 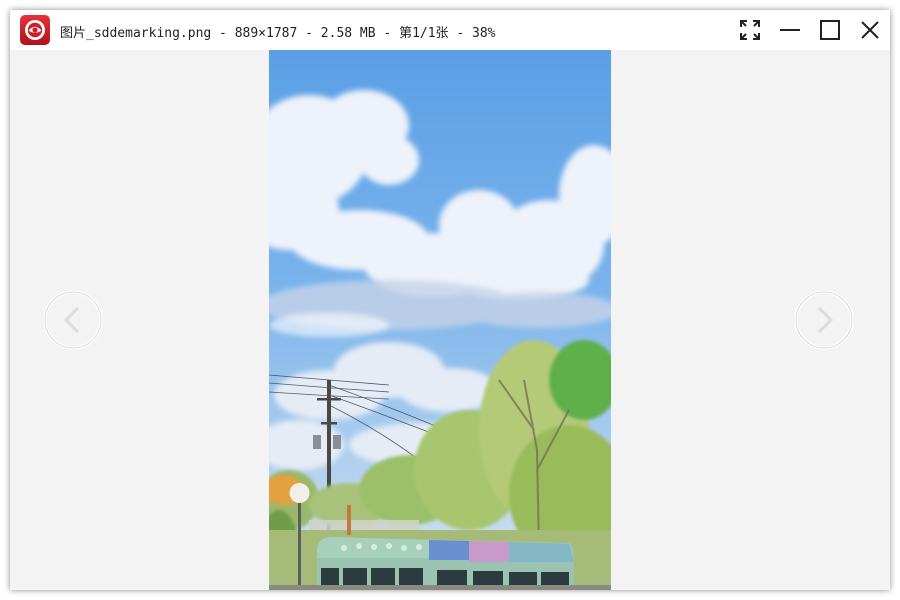 I want to click on maximize-button, so click(x=830, y=30).